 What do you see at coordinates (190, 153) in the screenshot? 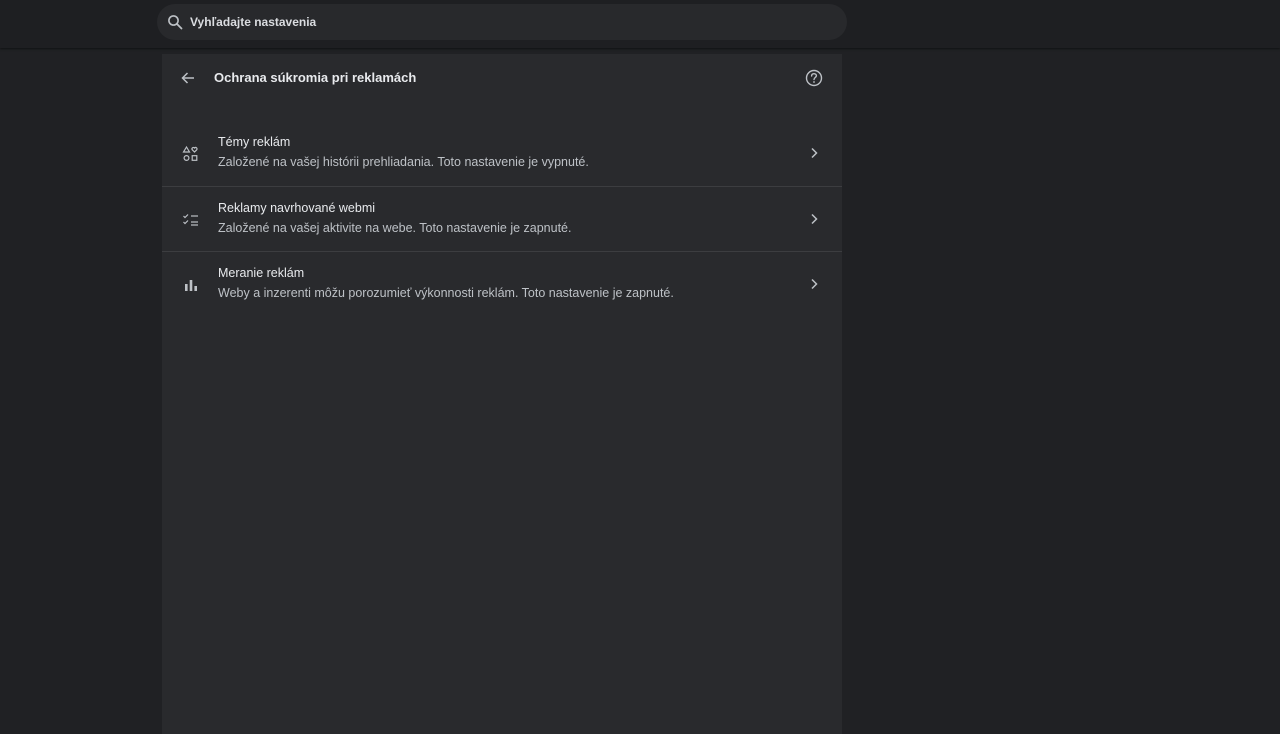
I see `ad-topics-icon` at bounding box center [190, 153].